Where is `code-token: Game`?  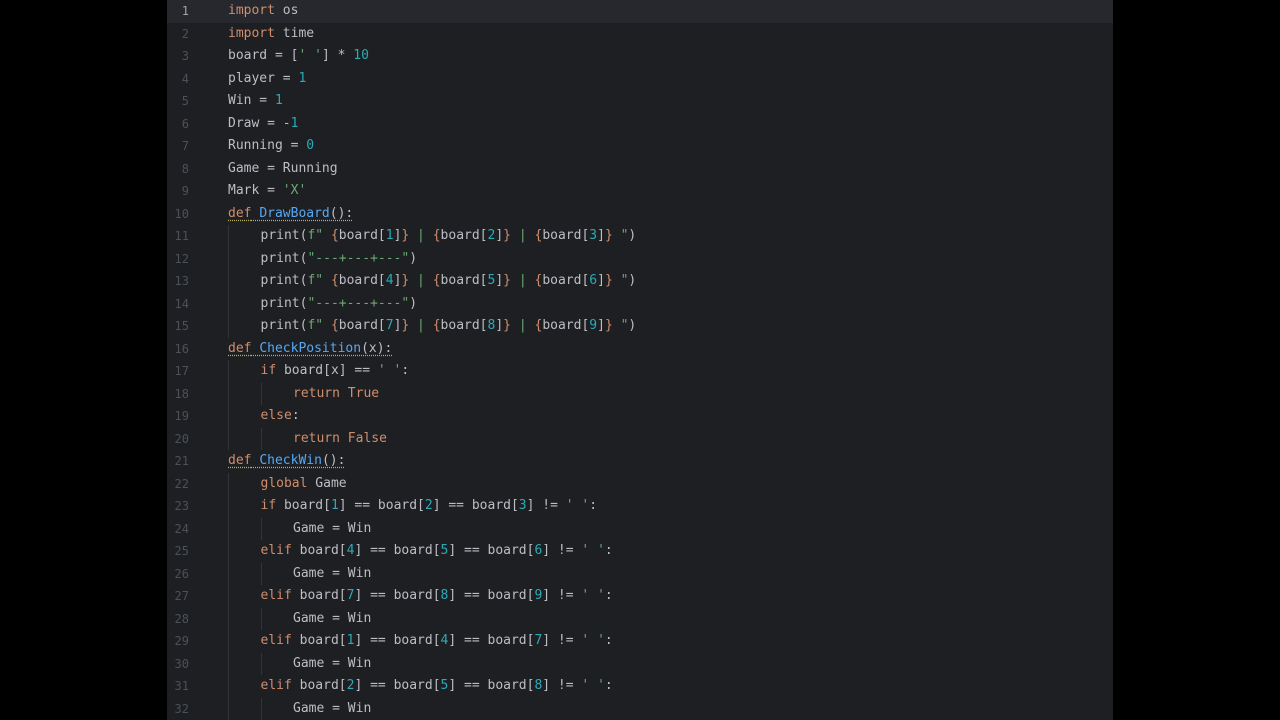
code-token: Game is located at coordinates (327, 483).